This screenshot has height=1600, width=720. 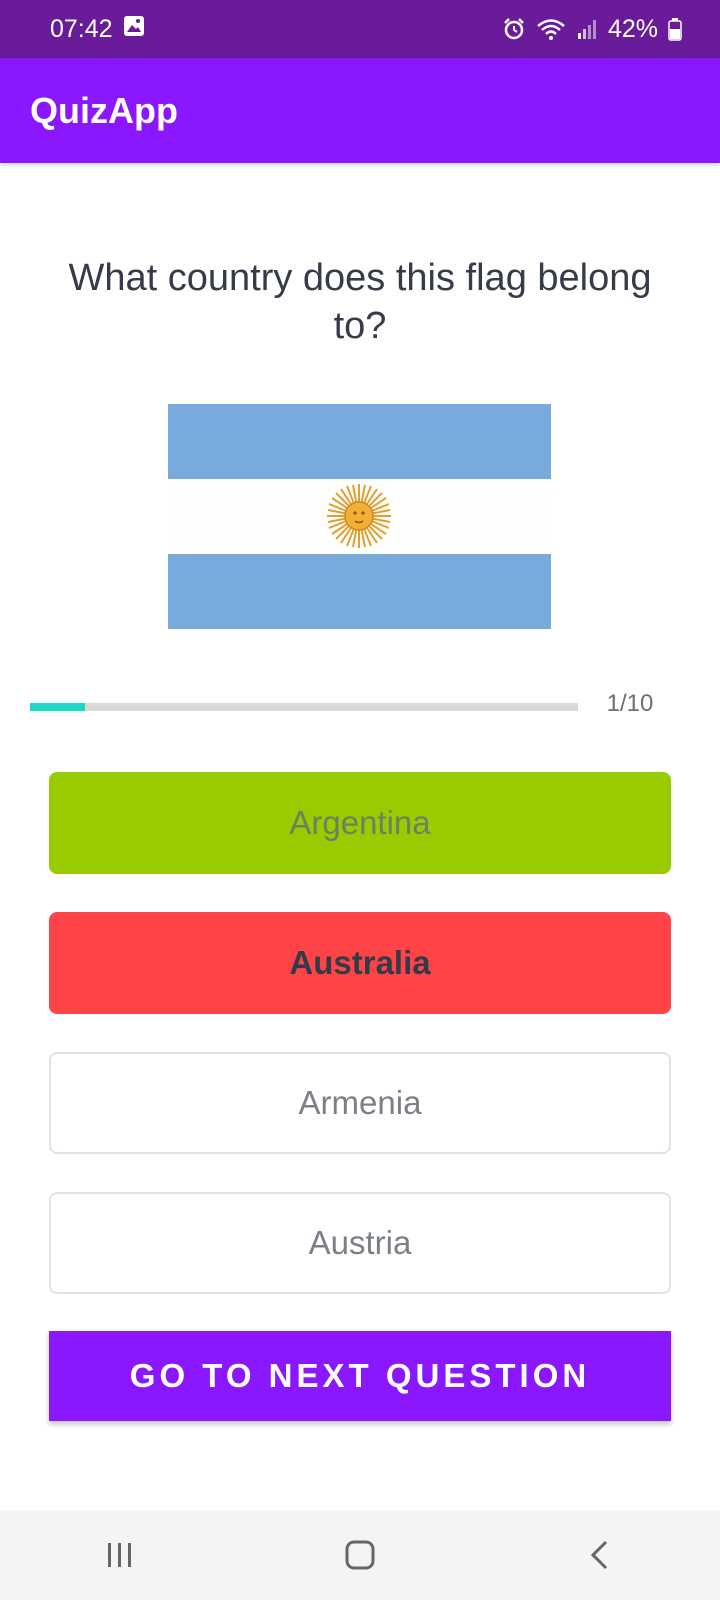 I want to click on app-bar: QuizApp, so click(x=360, y=110).